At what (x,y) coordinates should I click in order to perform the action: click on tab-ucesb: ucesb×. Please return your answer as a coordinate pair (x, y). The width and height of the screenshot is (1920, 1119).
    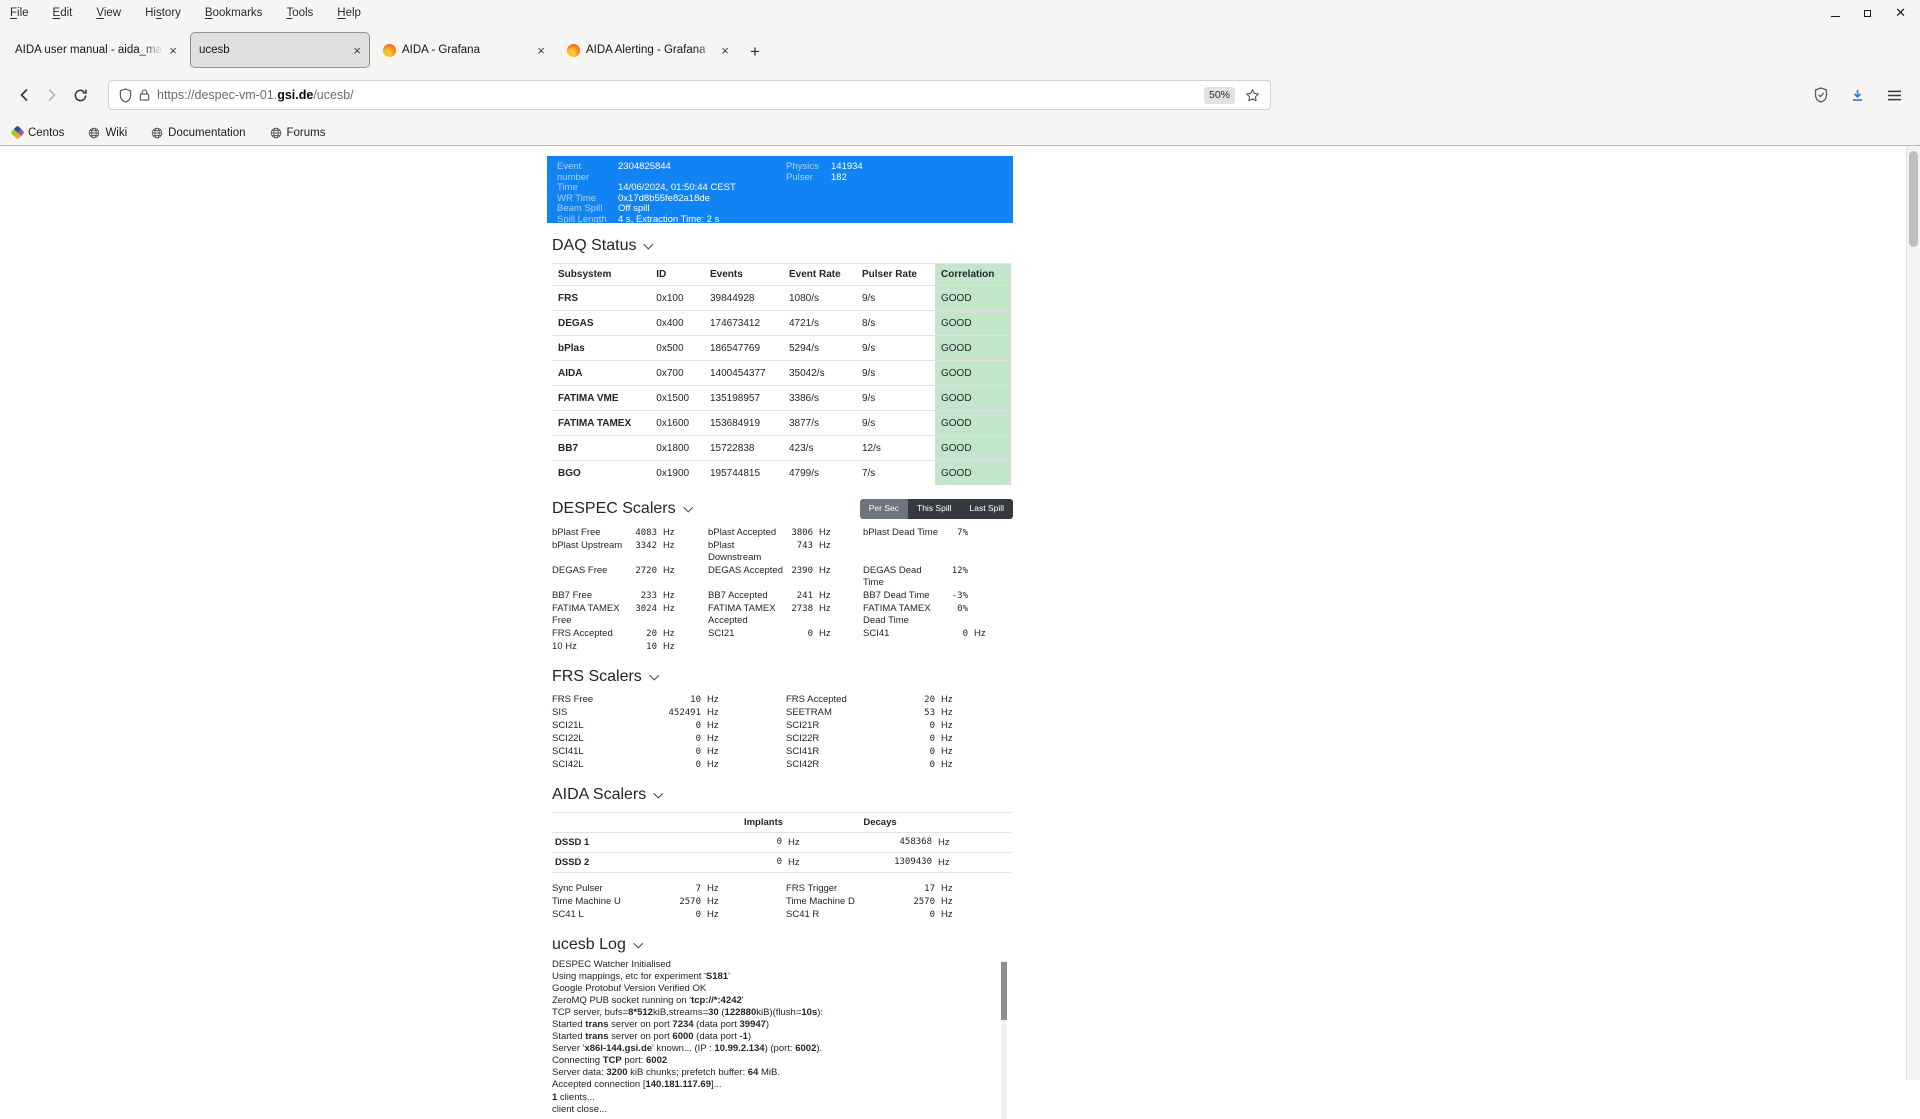
    Looking at the image, I should click on (280, 50).